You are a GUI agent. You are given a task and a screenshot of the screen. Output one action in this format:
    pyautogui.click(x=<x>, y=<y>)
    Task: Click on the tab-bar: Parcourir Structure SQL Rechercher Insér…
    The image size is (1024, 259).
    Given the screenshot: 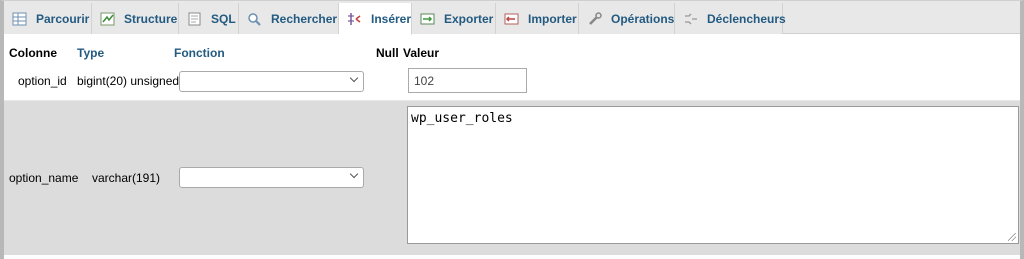 What is the action you would take?
    pyautogui.click(x=512, y=18)
    